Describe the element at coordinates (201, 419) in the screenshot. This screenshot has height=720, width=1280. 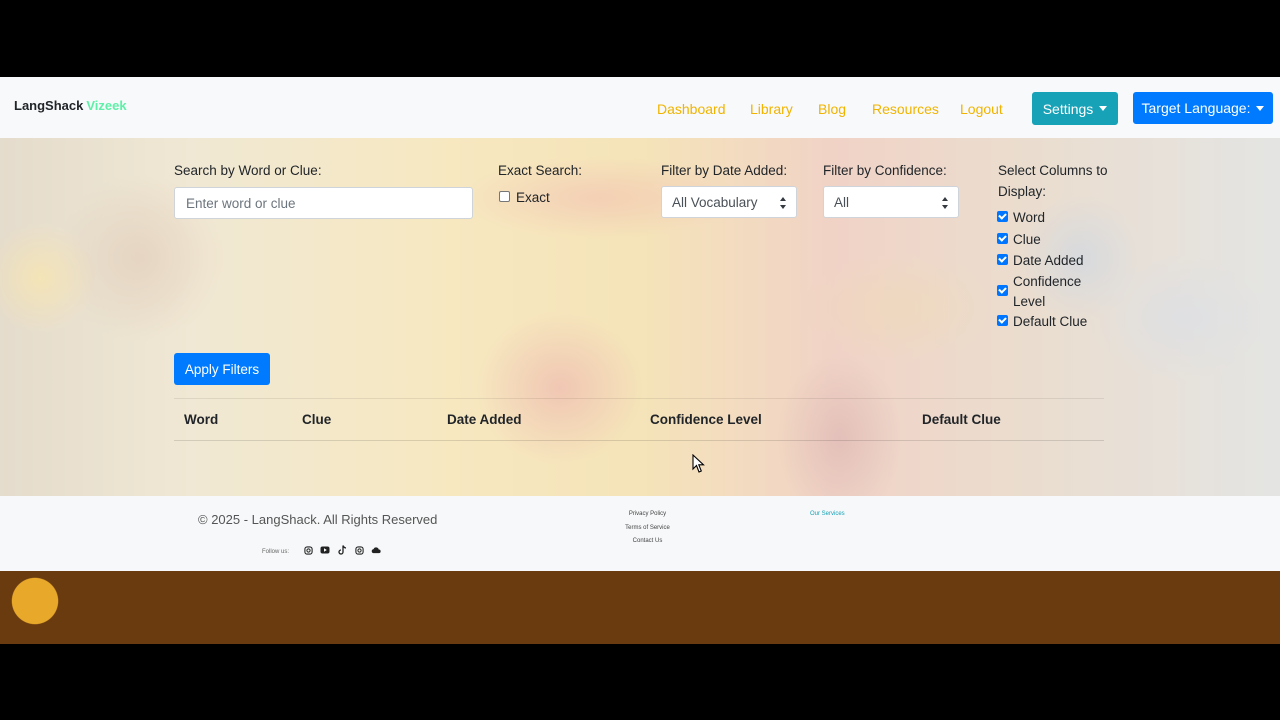
I see `th-word: Word` at that location.